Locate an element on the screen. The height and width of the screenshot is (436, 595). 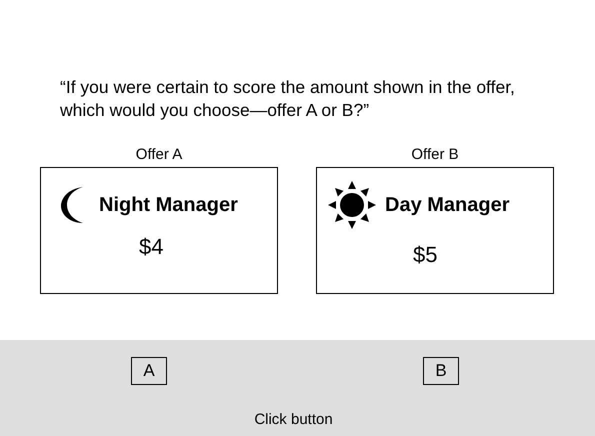
choice-button: B is located at coordinates (441, 371).